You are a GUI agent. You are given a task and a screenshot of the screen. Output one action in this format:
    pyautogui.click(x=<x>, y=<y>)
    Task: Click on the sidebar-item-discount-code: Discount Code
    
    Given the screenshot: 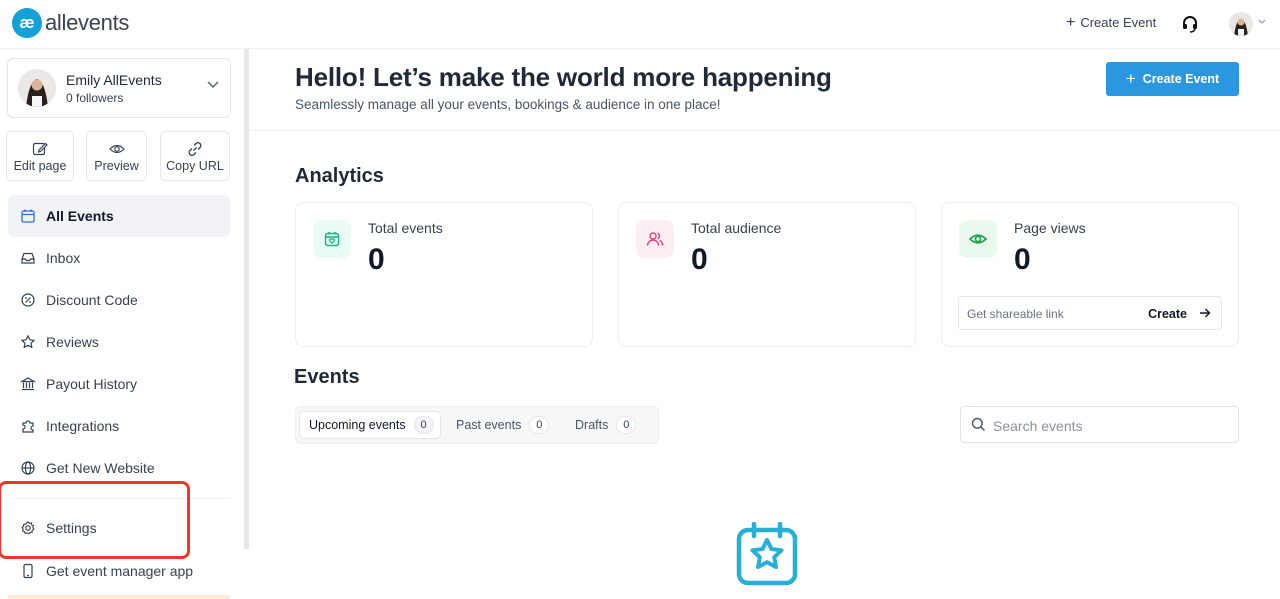 What is the action you would take?
    pyautogui.click(x=119, y=300)
    